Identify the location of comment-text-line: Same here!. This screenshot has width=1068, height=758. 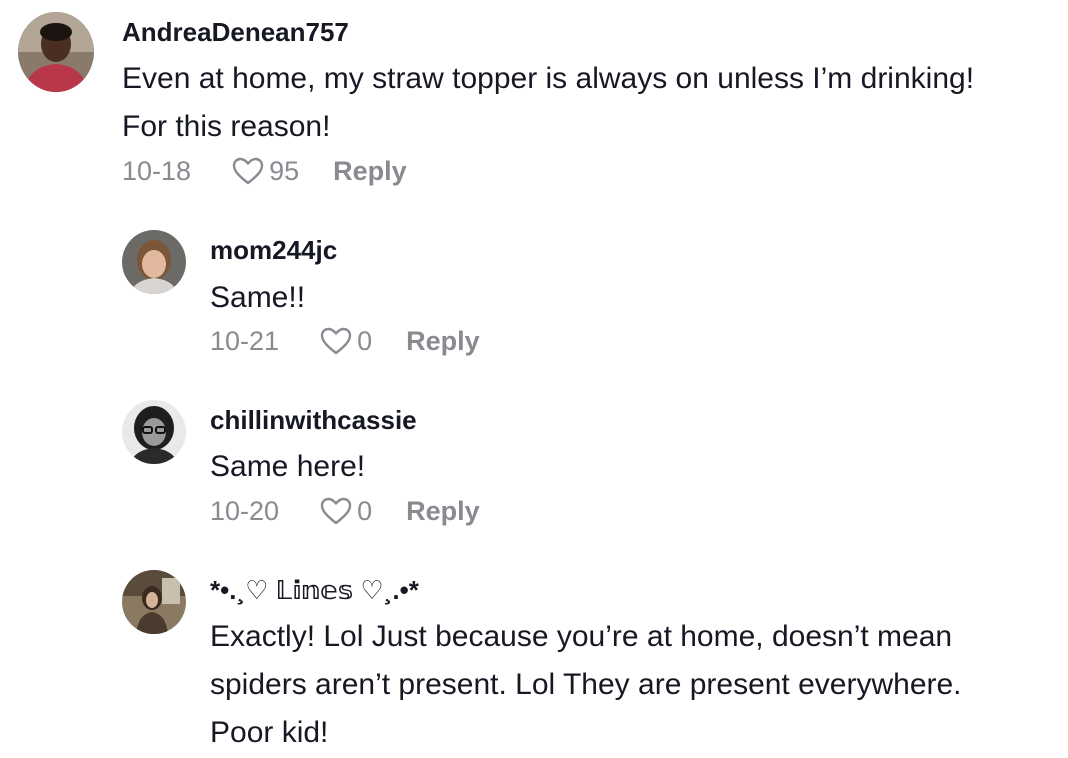
(288, 466).